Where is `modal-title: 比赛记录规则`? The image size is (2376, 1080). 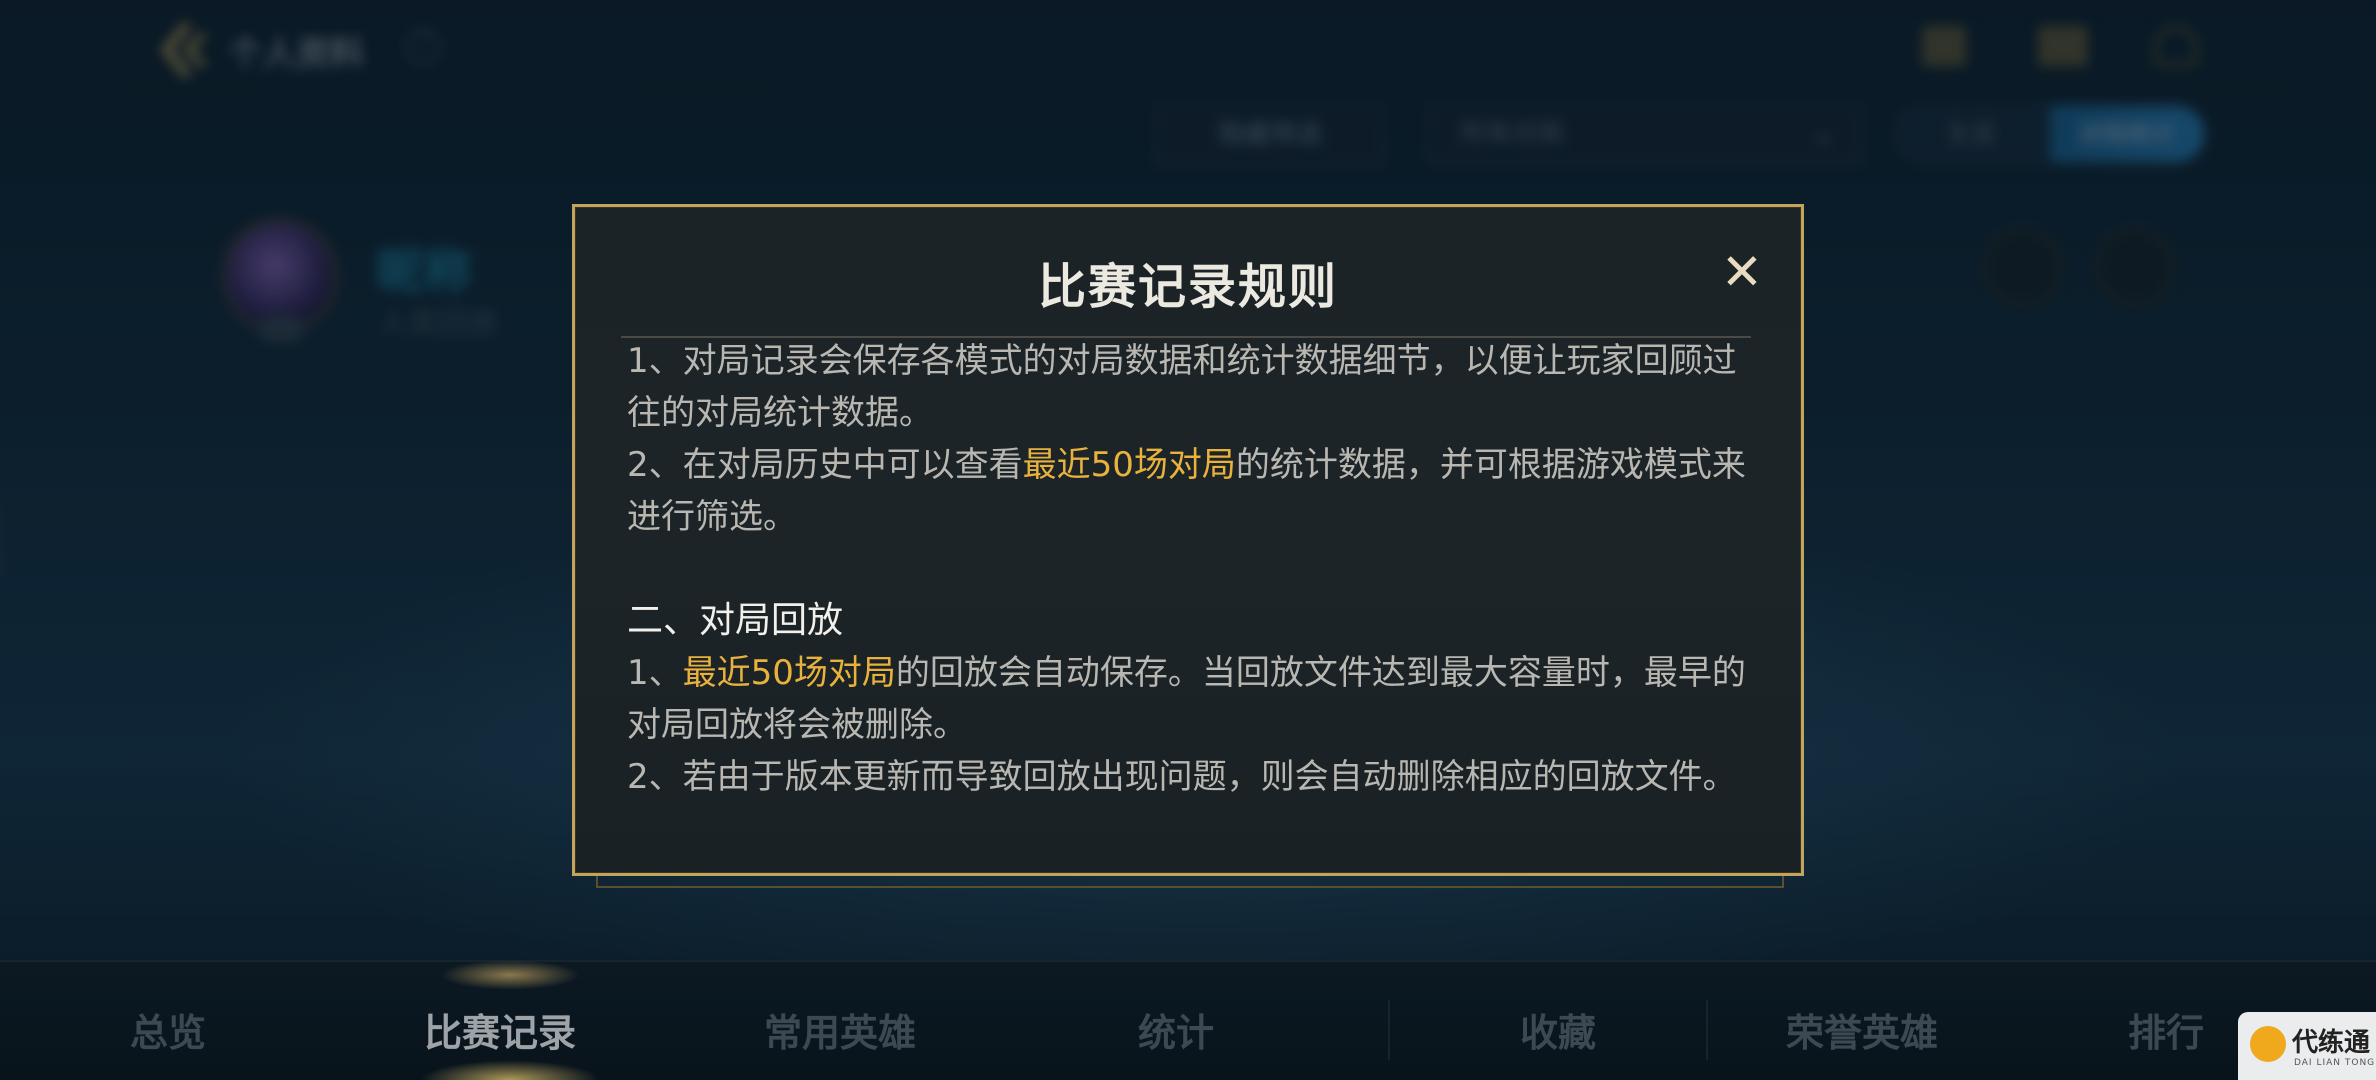
modal-title: 比赛记录规则 is located at coordinates (1187, 287).